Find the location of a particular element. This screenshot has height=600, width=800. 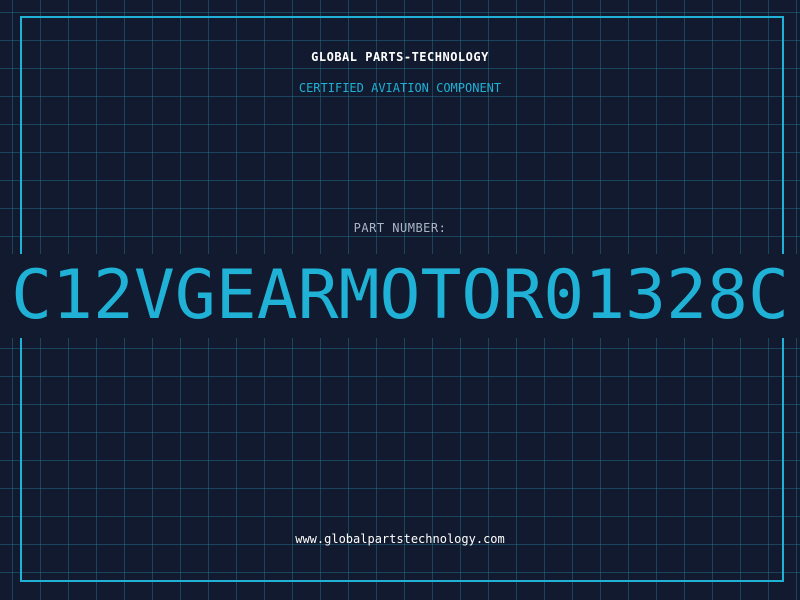

website-url: www.globalpartstechnology.com is located at coordinates (400, 539).